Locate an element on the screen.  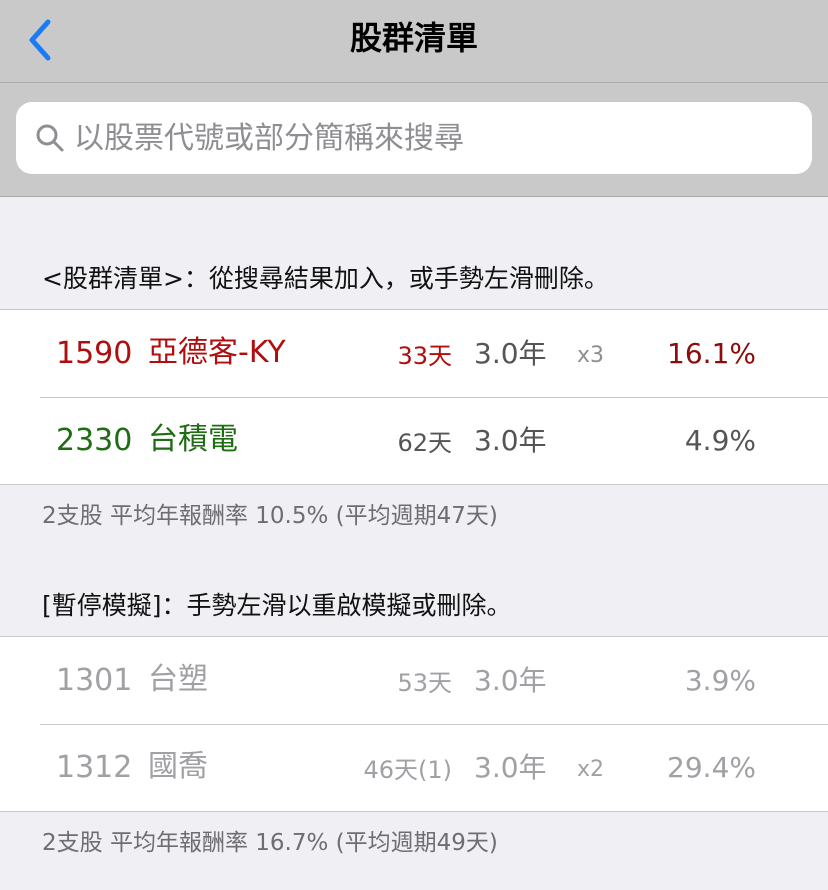
stock-code: 1301 is located at coordinates (94, 680).